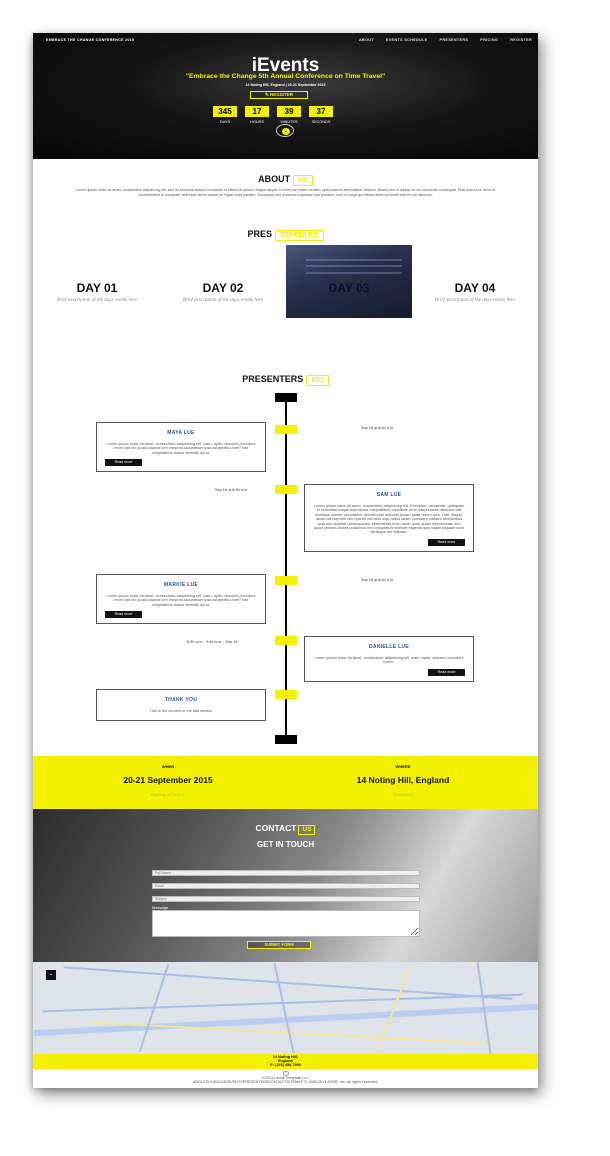  Describe the element at coordinates (181, 700) in the screenshot. I see `thank-you-title: THANK YOU` at that location.